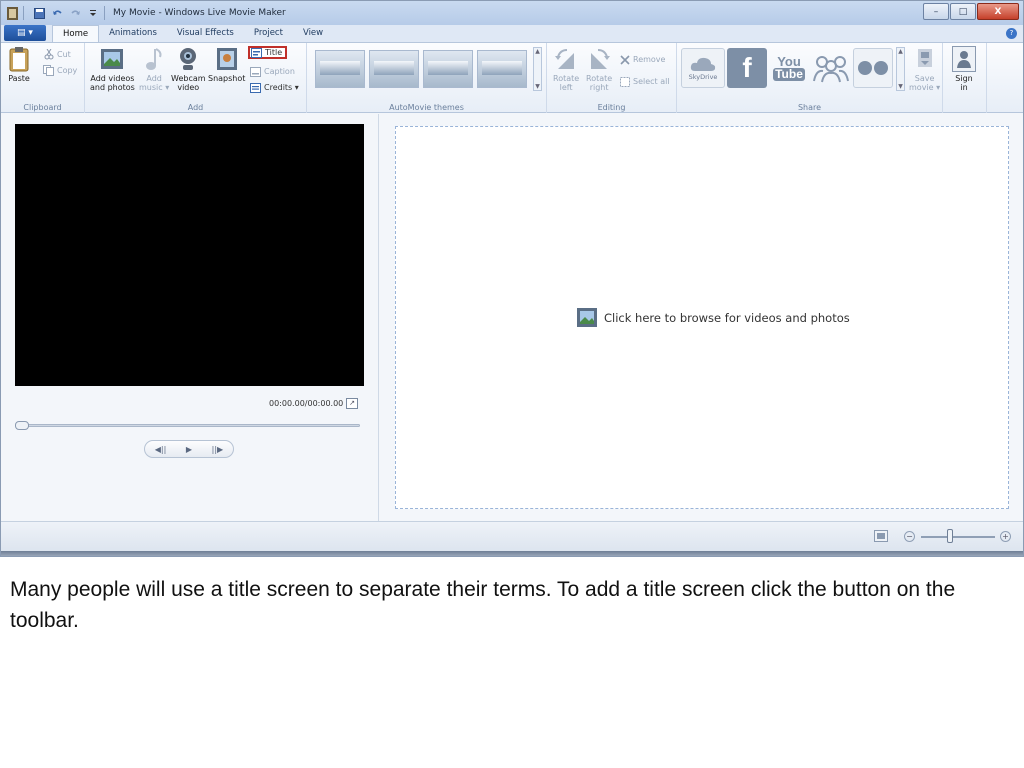 Image resolution: width=1024 pixels, height=768 pixels. I want to click on help-icon: ?, so click(1011, 33).